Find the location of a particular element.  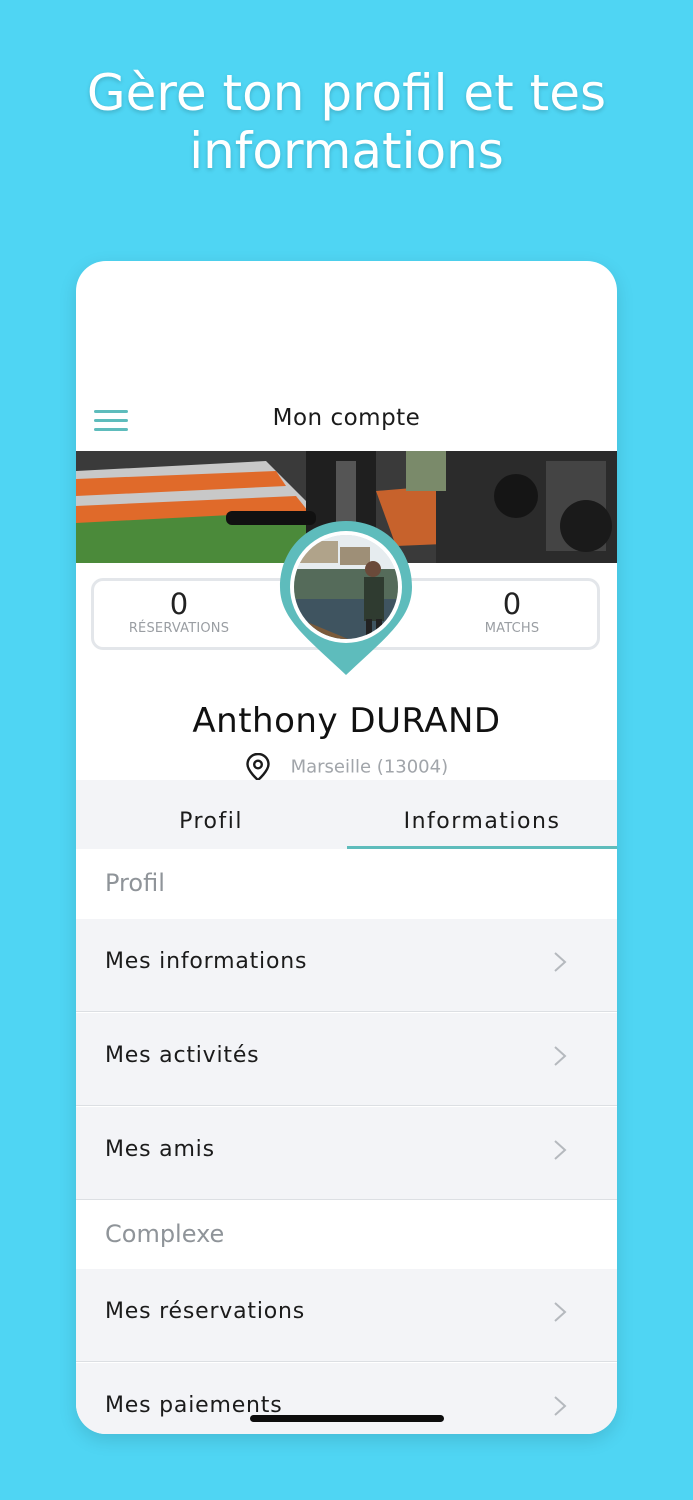

location-text: Marseille (13004) is located at coordinates (369, 767).